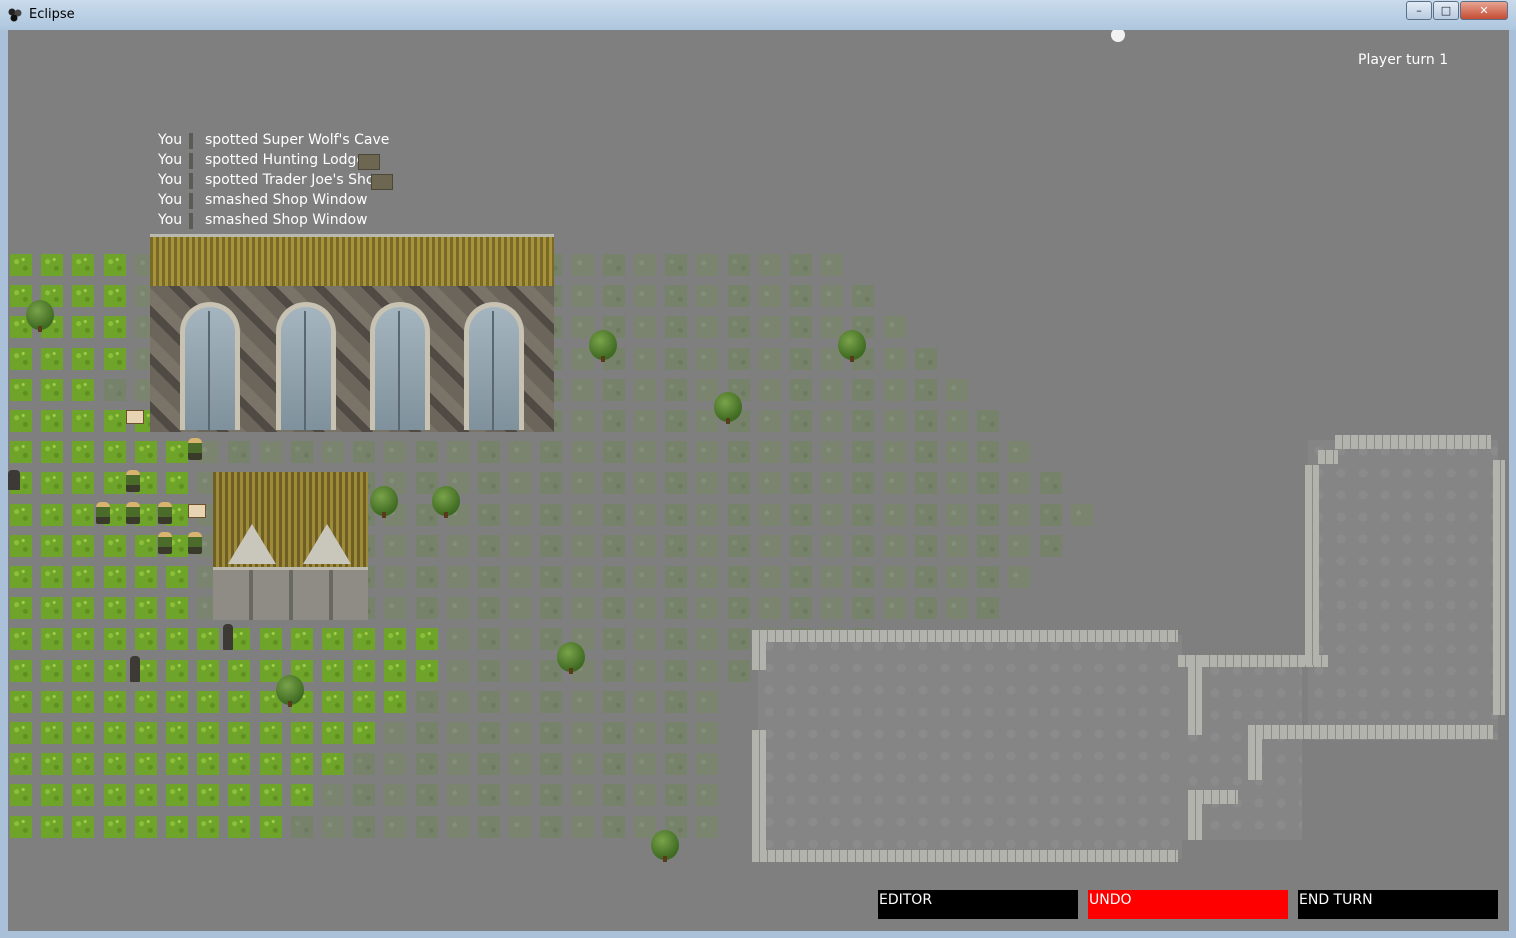 Image resolution: width=1516 pixels, height=938 pixels. I want to click on shop-window, so click(494, 366).